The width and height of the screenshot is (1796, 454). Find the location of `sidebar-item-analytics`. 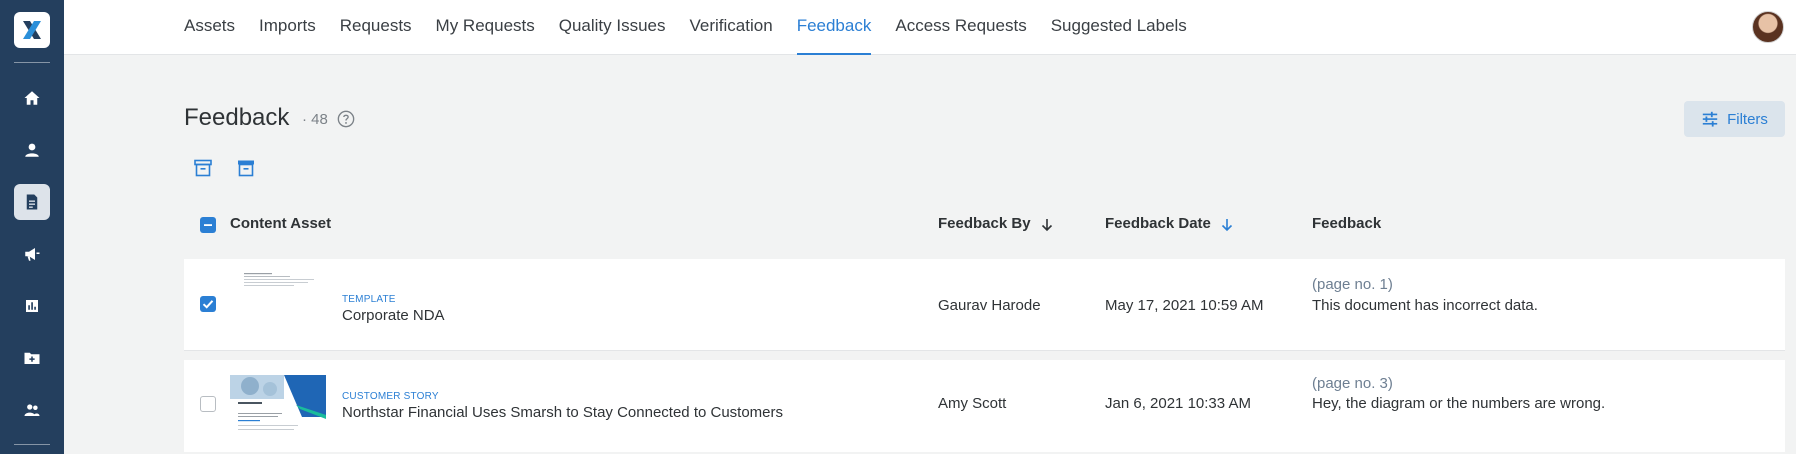

sidebar-item-analytics is located at coordinates (32, 306).